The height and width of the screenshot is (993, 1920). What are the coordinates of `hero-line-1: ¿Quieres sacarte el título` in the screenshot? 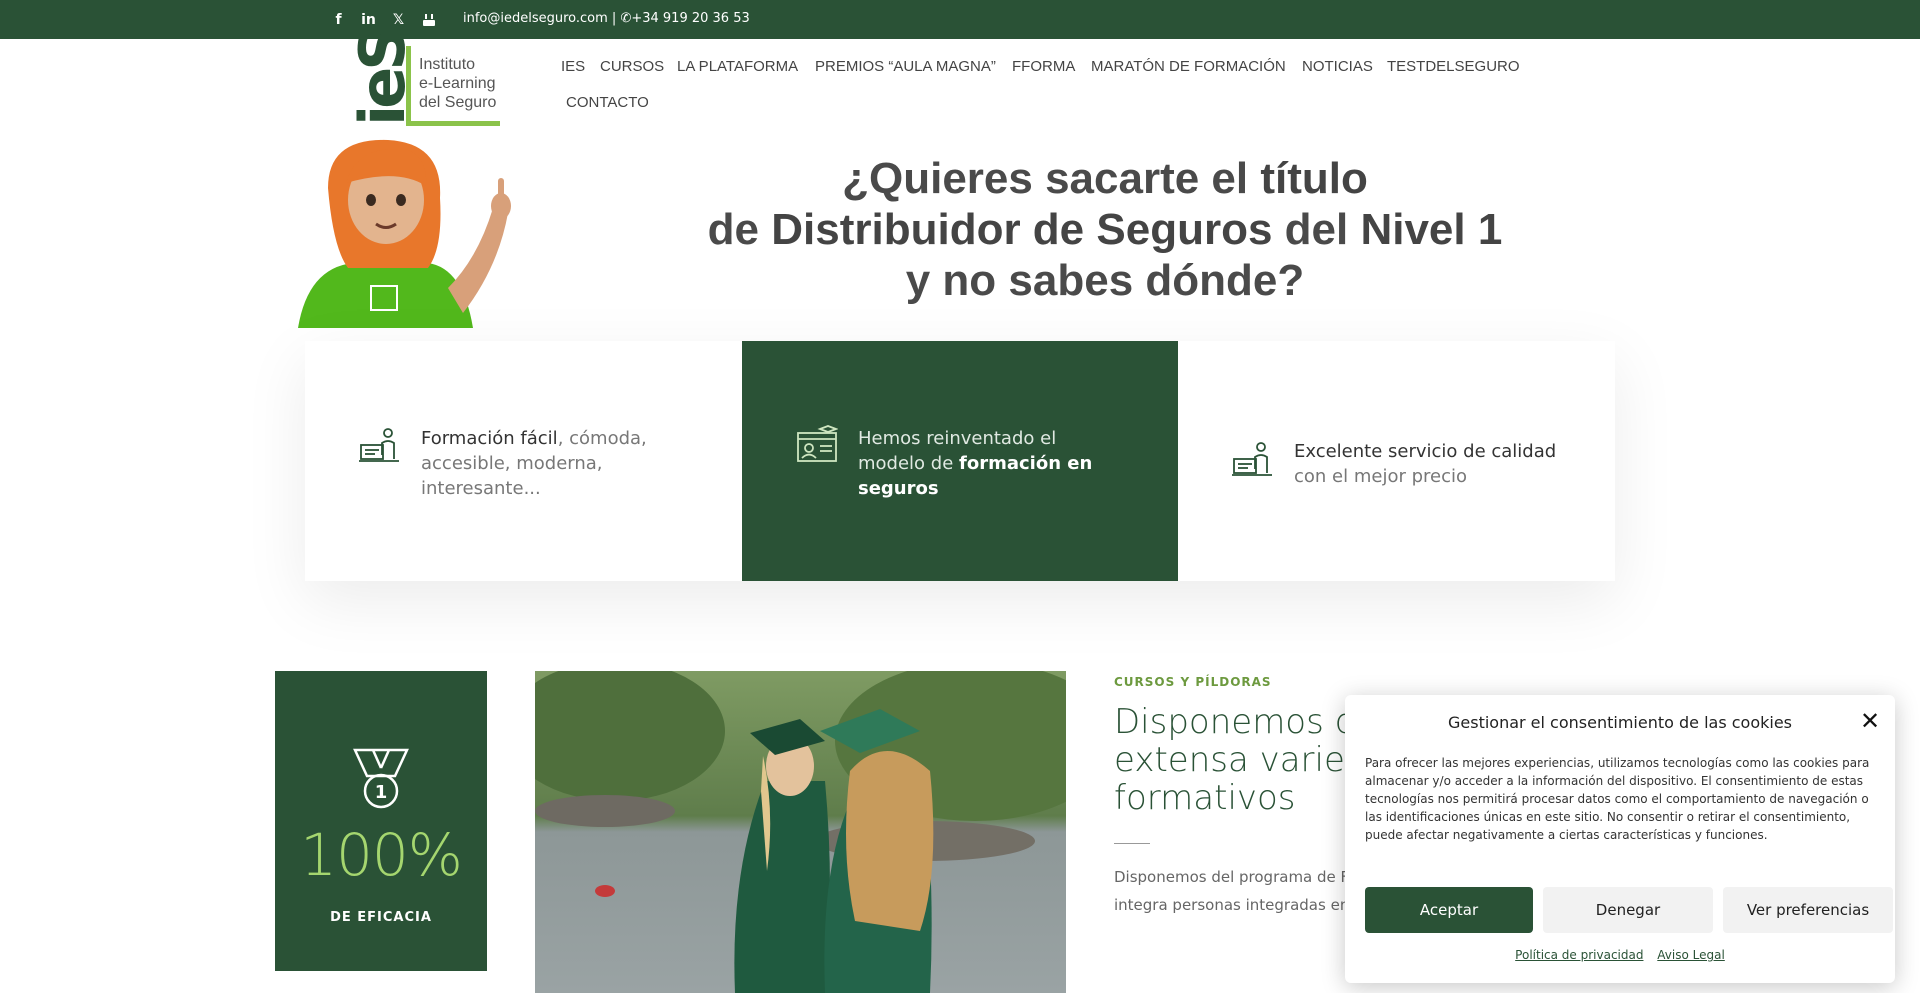 It's located at (1105, 178).